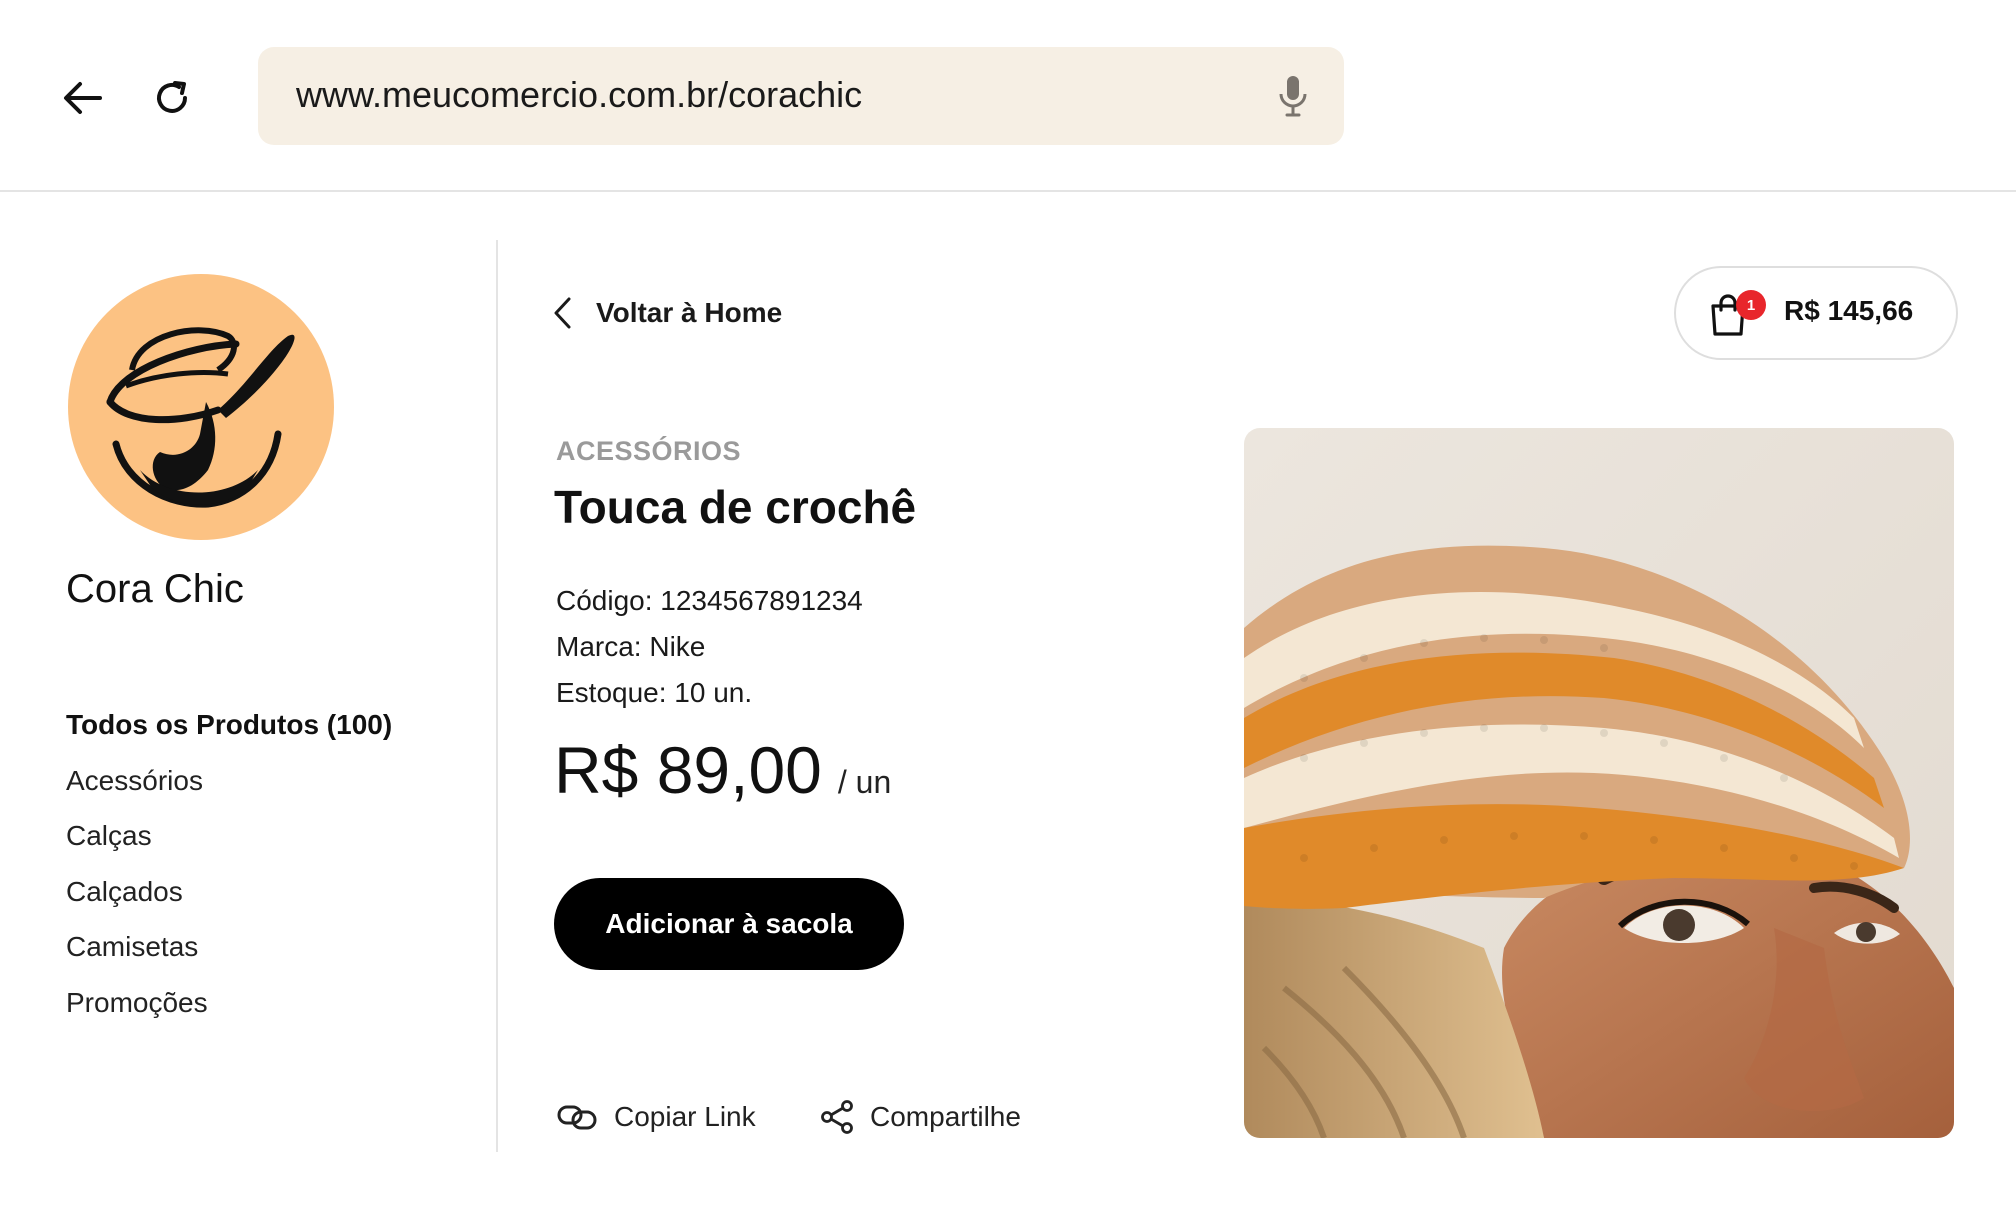 This screenshot has width=2016, height=1209. What do you see at coordinates (577, 1117) in the screenshot?
I see `link-icon` at bounding box center [577, 1117].